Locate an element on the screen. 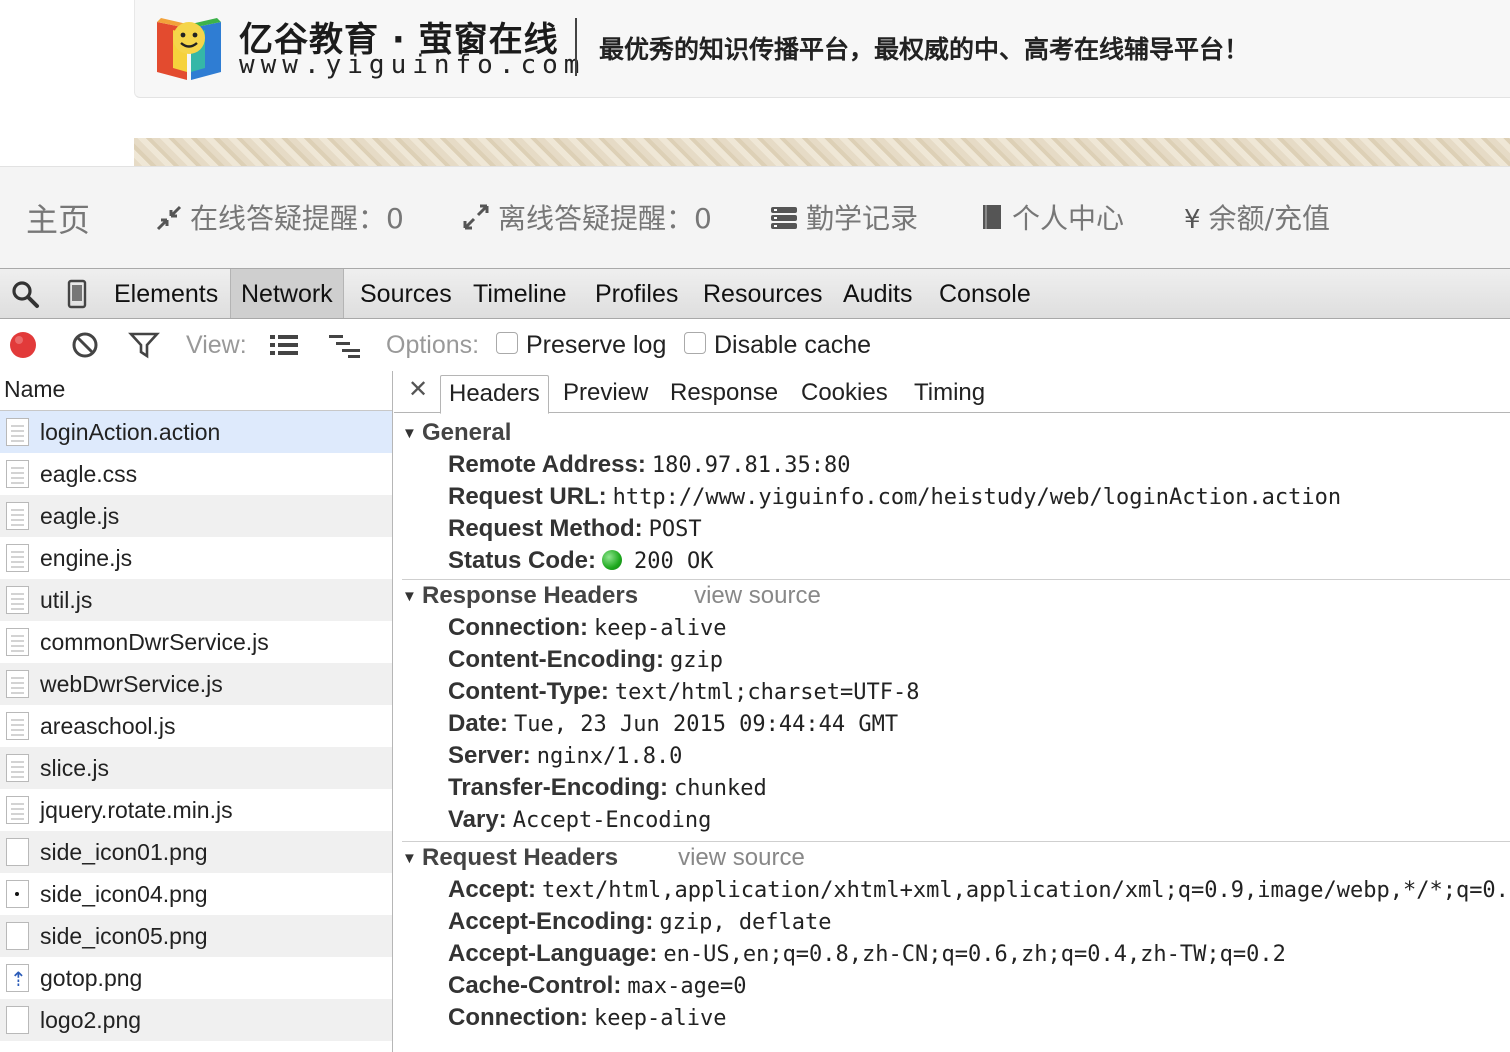 This screenshot has height=1052, width=1510. header-key: Transfer-Encoding: is located at coordinates (558, 787).